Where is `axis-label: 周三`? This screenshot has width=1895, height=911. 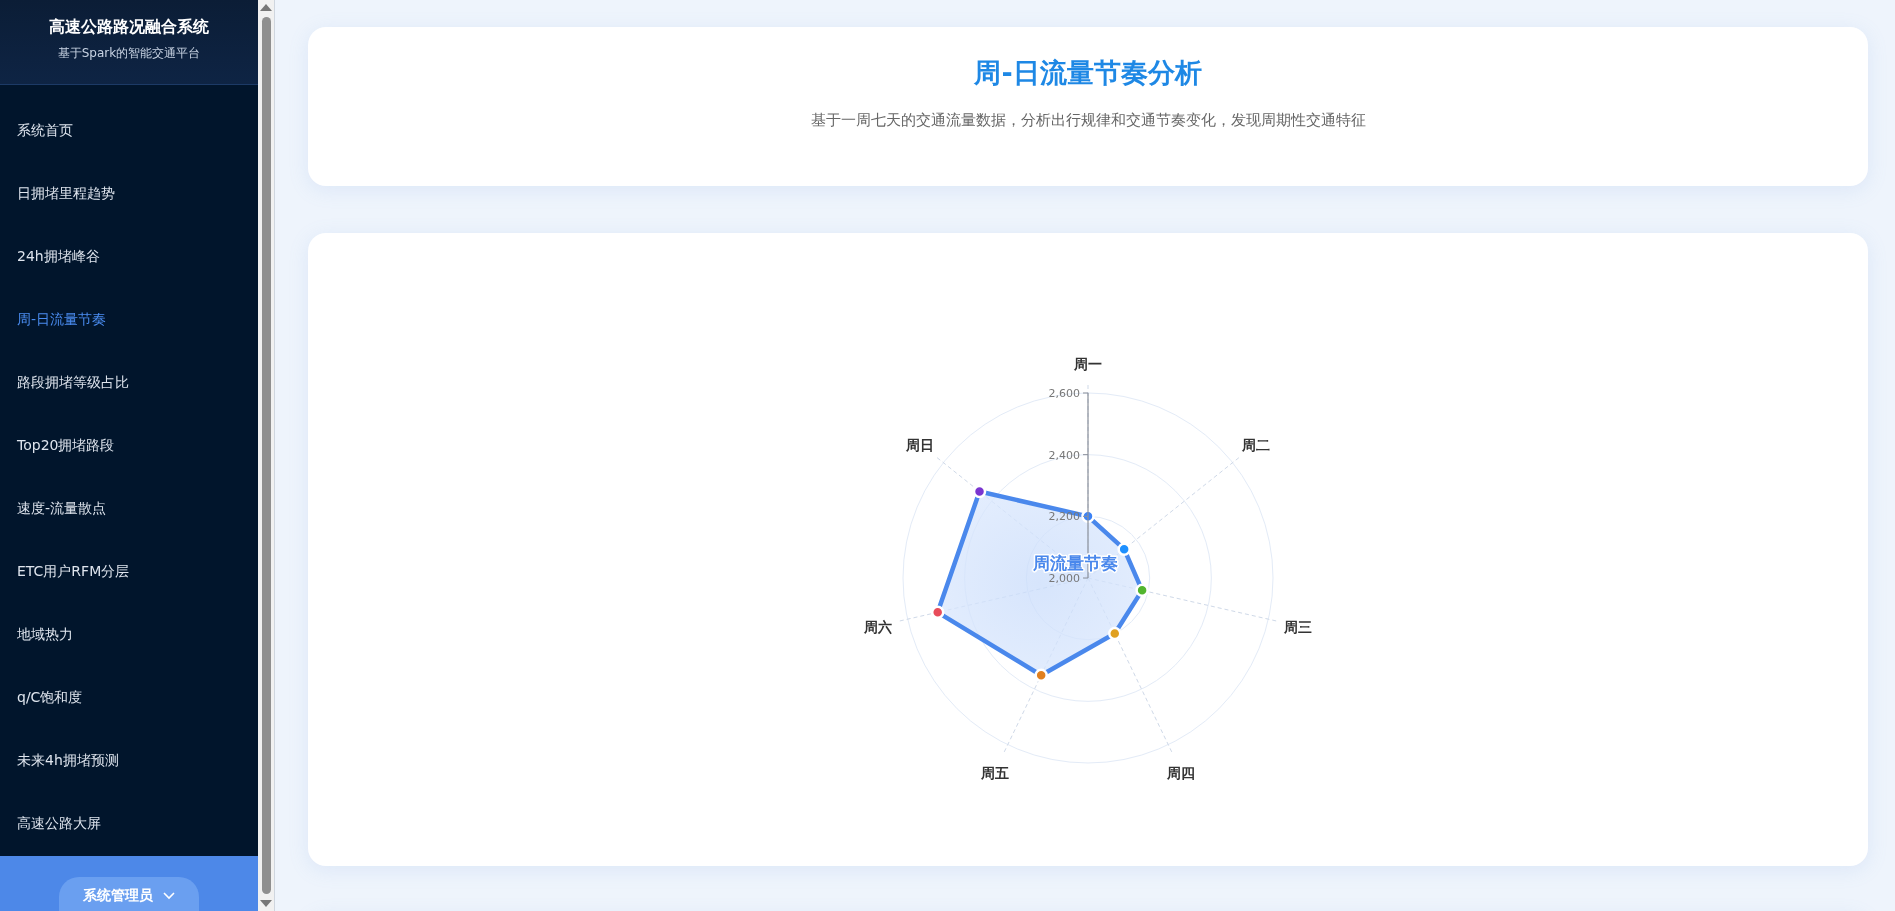
axis-label: 周三 is located at coordinates (1297, 626).